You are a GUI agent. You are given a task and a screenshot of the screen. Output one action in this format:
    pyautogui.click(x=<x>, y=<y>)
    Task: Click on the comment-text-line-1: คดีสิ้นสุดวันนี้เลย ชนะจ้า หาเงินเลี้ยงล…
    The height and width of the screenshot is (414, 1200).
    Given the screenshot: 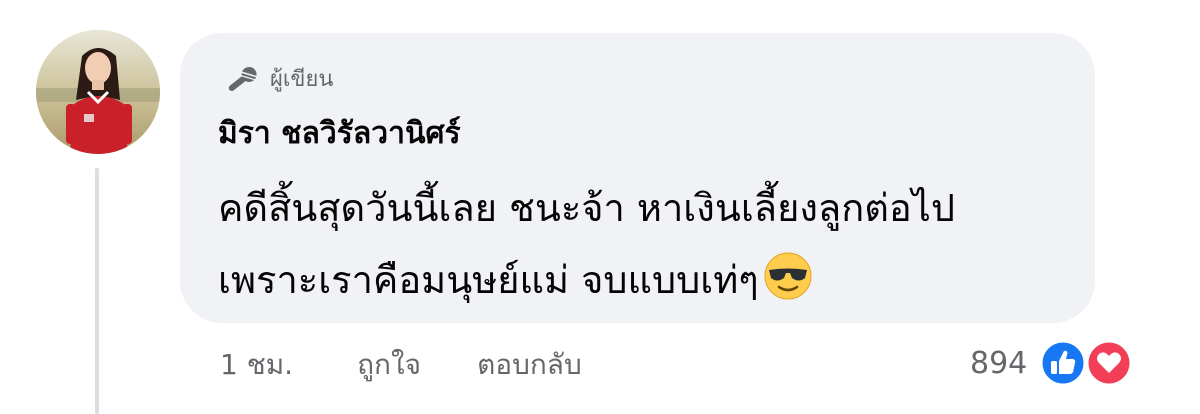 What is the action you would take?
    pyautogui.click(x=586, y=208)
    